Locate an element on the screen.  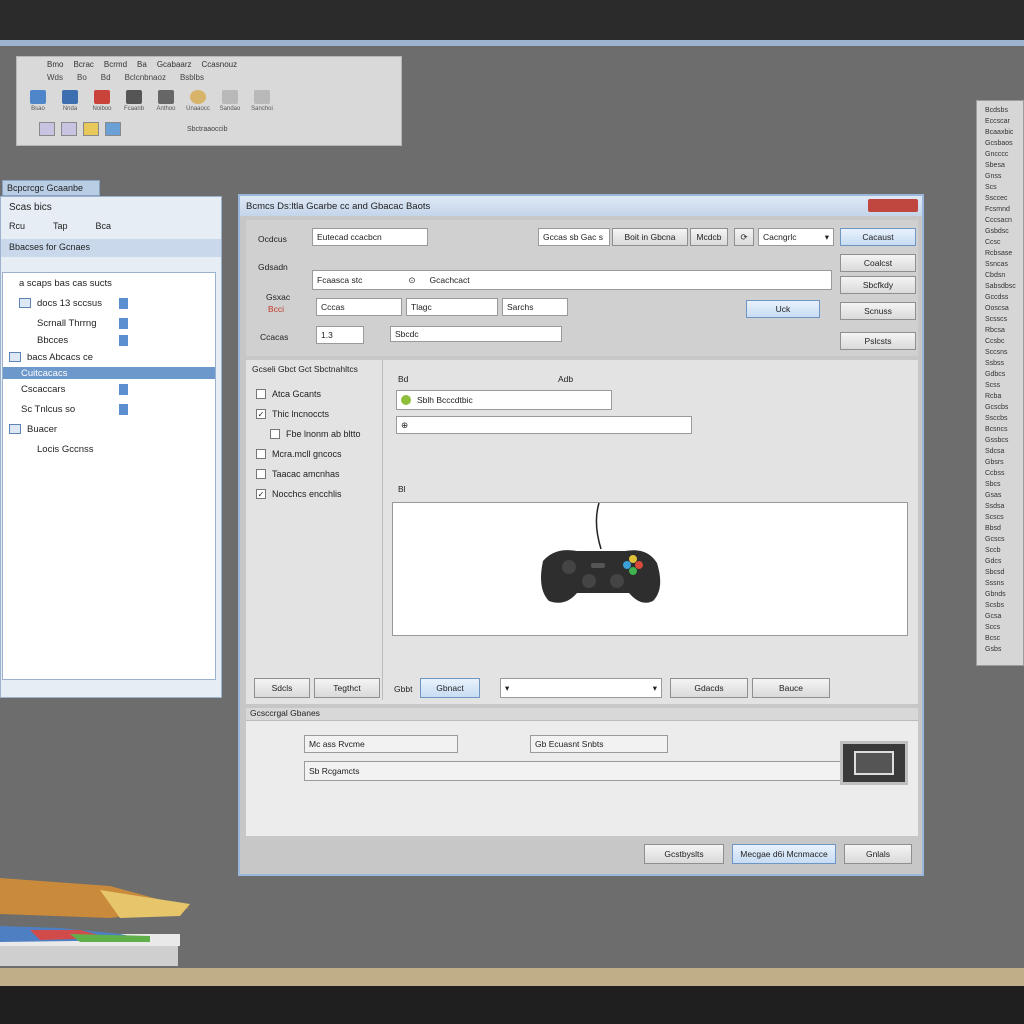
tree-item: Buacer is located at coordinates (109, 429).